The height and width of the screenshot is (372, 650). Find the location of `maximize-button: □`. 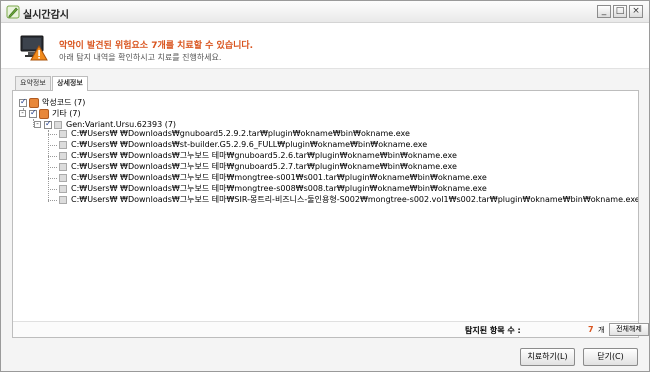

maximize-button: □ is located at coordinates (620, 11).